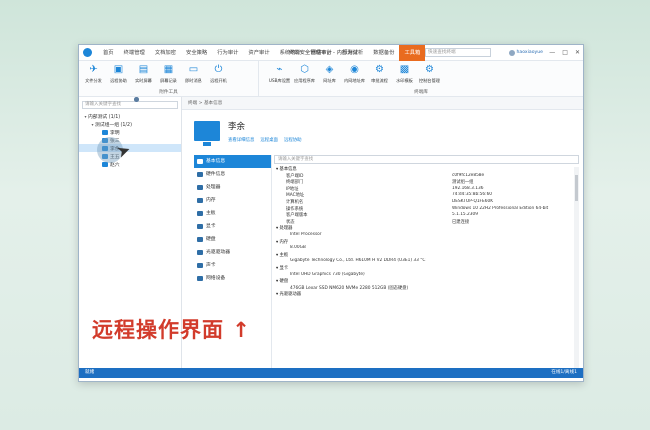 Image resolution: width=650 pixels, height=430 pixels. I want to click on info-key: MAC地址, so click(295, 196).